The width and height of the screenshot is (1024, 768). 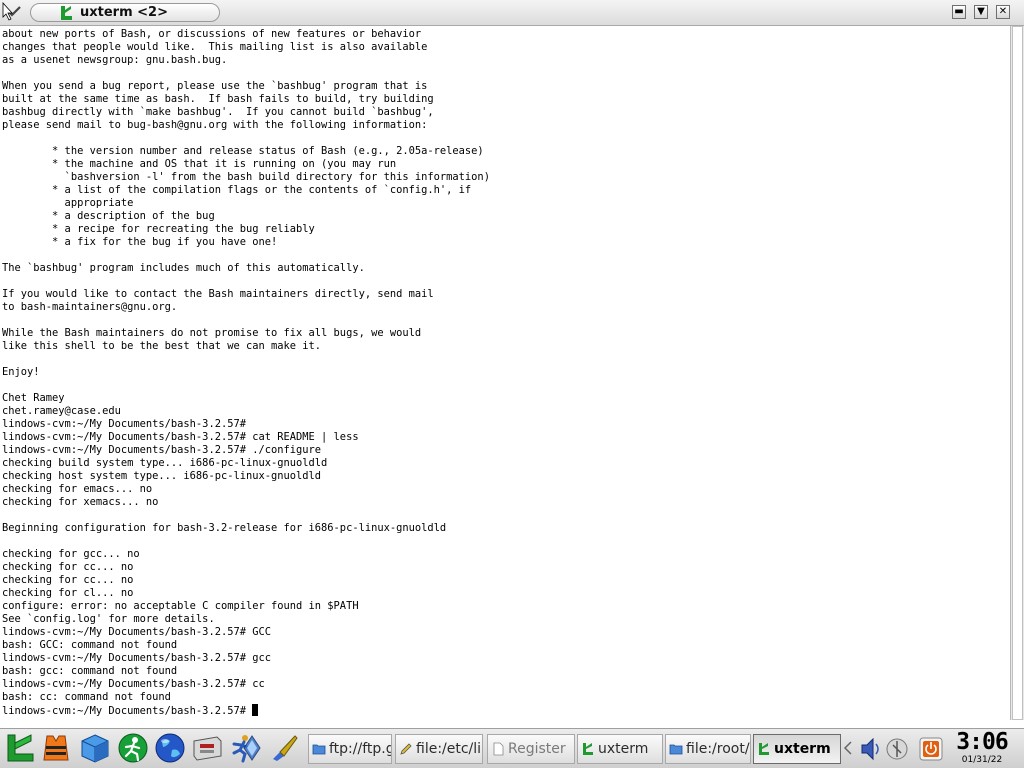 I want to click on task-uxterm-2: uxterm, so click(x=797, y=749).